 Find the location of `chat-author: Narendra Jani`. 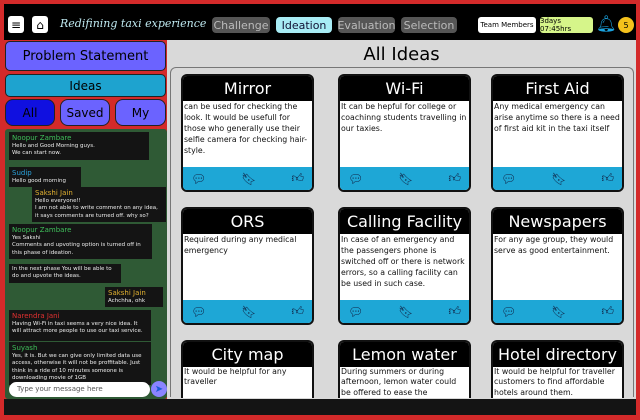

chat-author: Narendra Jani is located at coordinates (36, 316).